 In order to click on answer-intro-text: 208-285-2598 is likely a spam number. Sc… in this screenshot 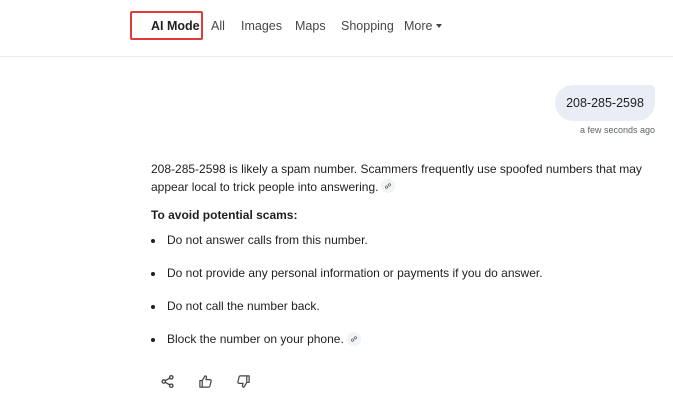, I will do `click(396, 178)`.